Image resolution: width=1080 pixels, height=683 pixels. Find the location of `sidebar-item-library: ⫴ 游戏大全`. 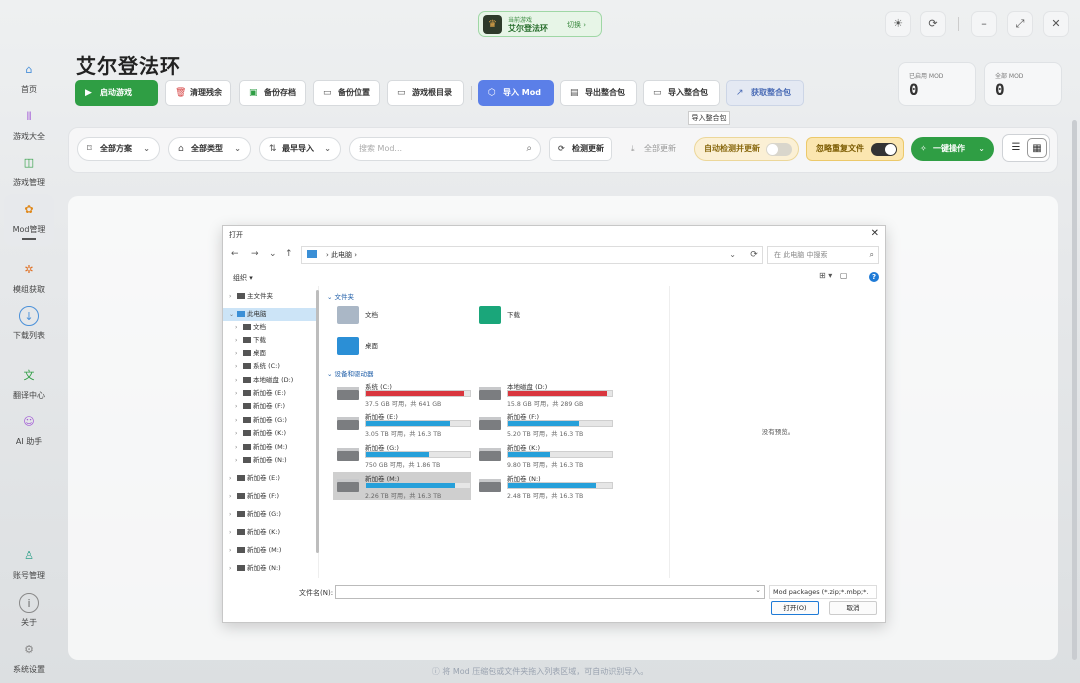

sidebar-item-library: ⫴ 游戏大全 is located at coordinates (29, 124).